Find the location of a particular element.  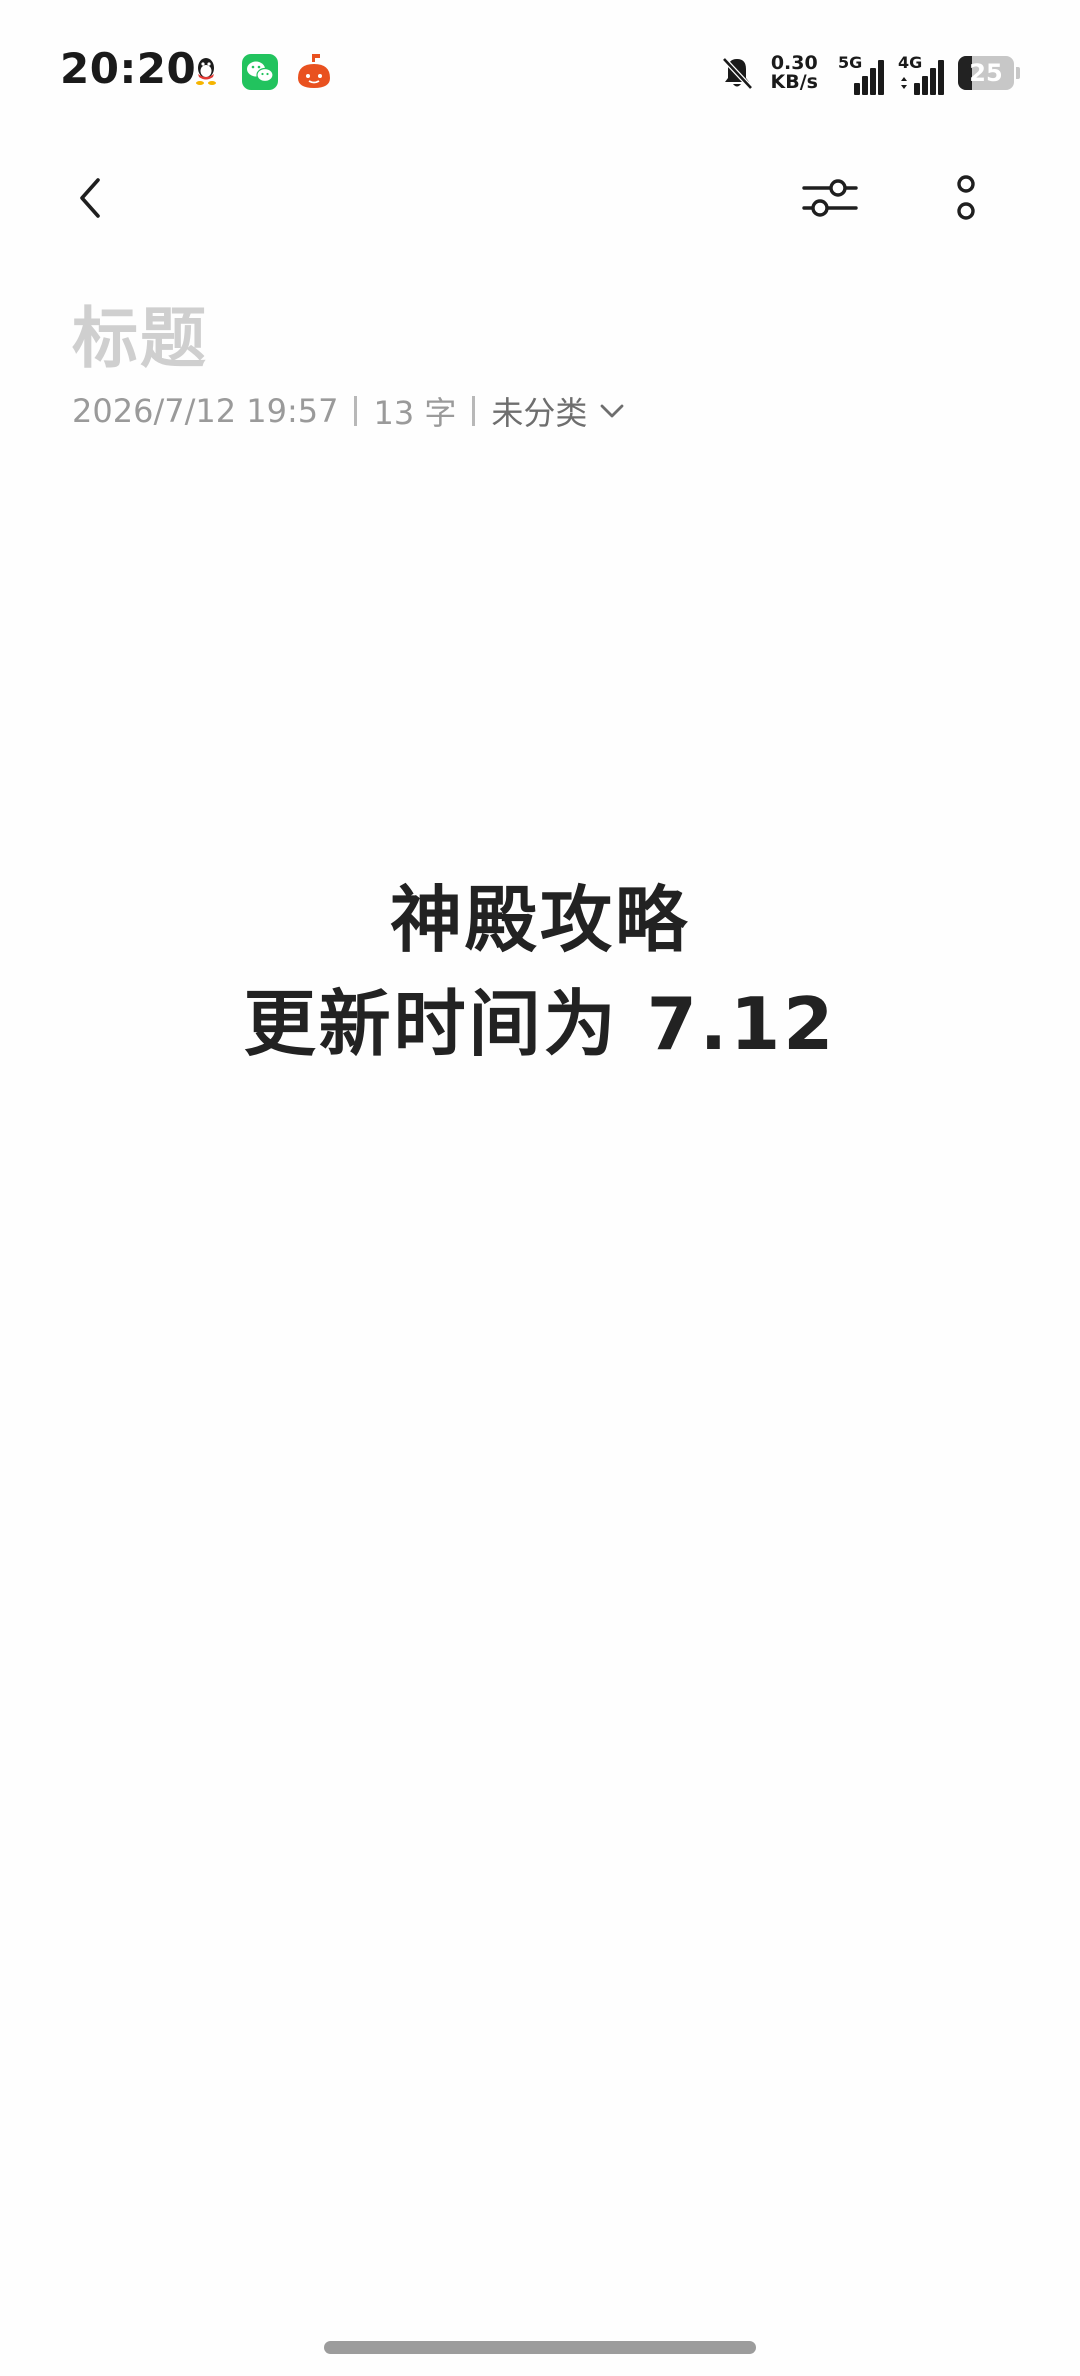

wechat-icon is located at coordinates (260, 72).